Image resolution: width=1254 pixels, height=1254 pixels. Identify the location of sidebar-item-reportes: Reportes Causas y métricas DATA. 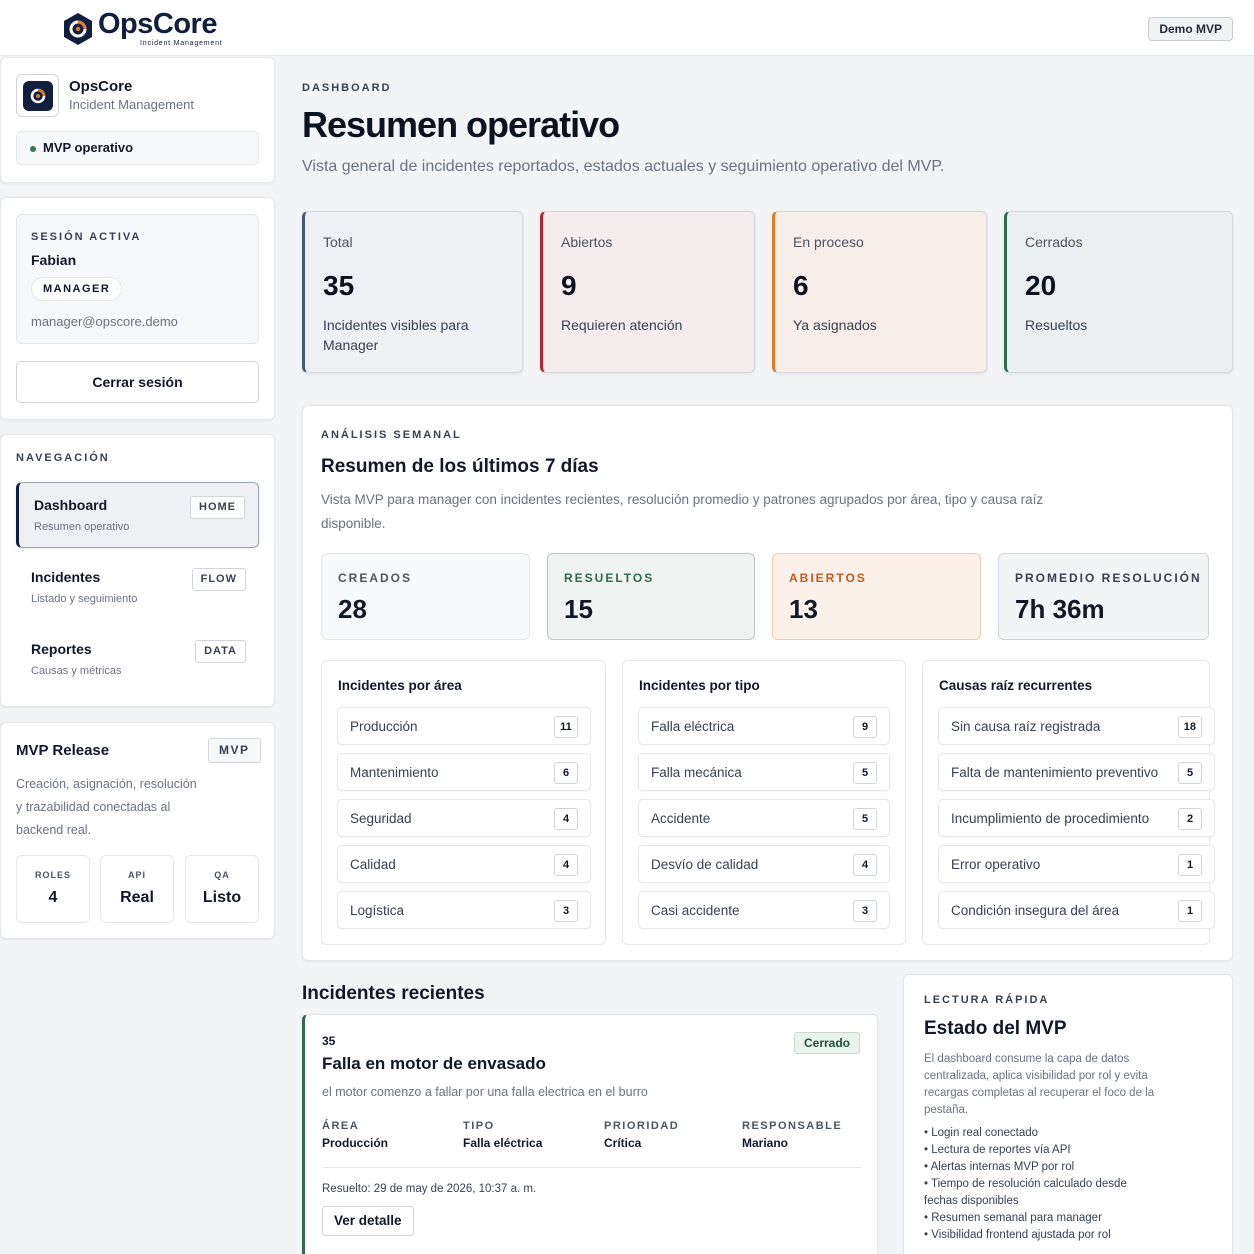
(137, 660).